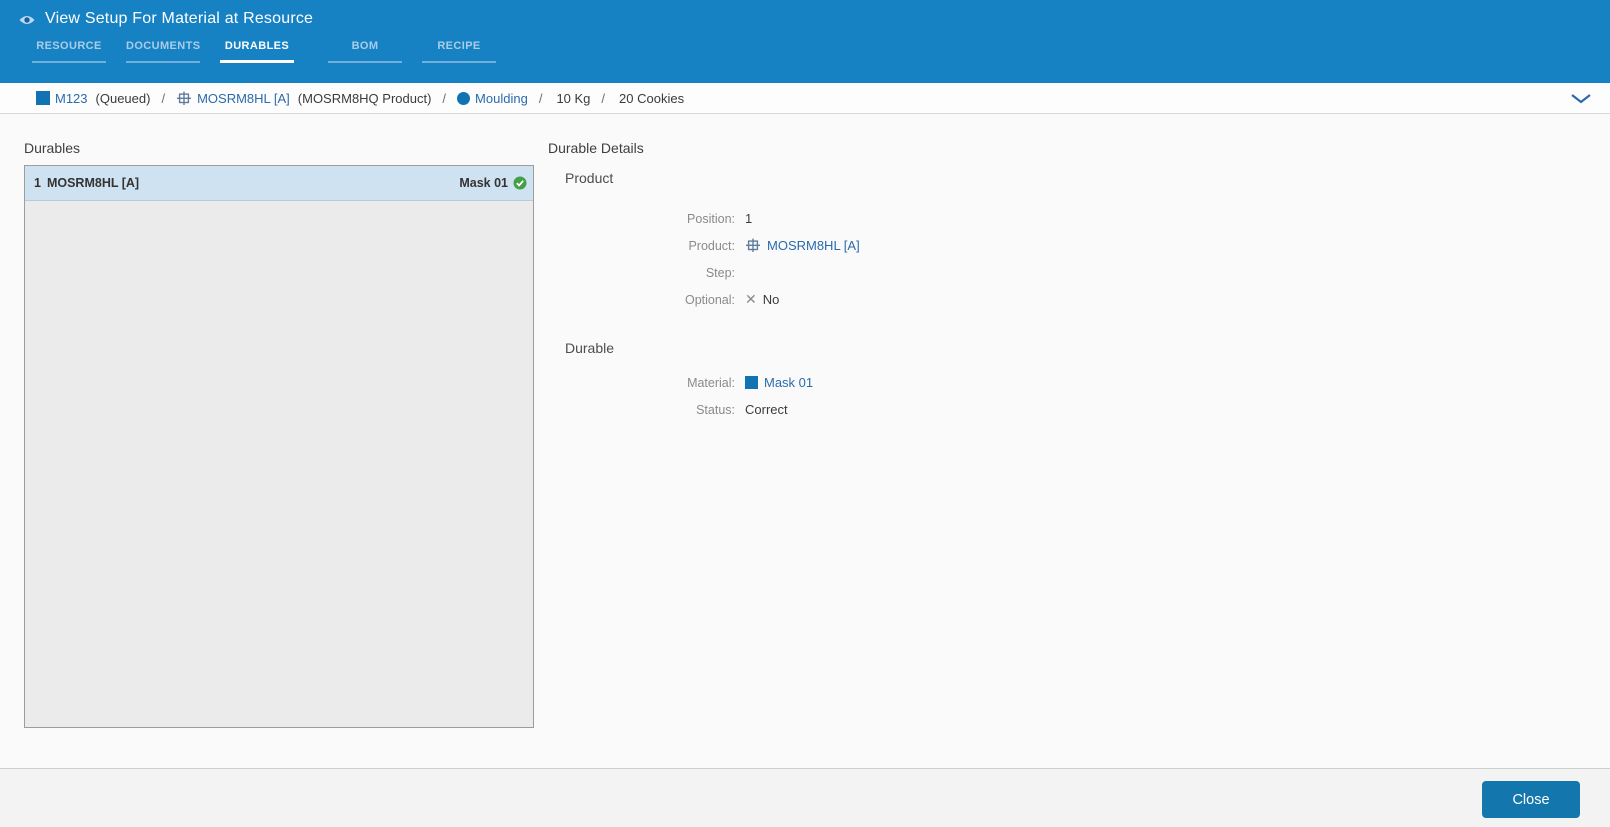  What do you see at coordinates (163, 51) in the screenshot?
I see `tab-documents: DOCUMENTS` at bounding box center [163, 51].